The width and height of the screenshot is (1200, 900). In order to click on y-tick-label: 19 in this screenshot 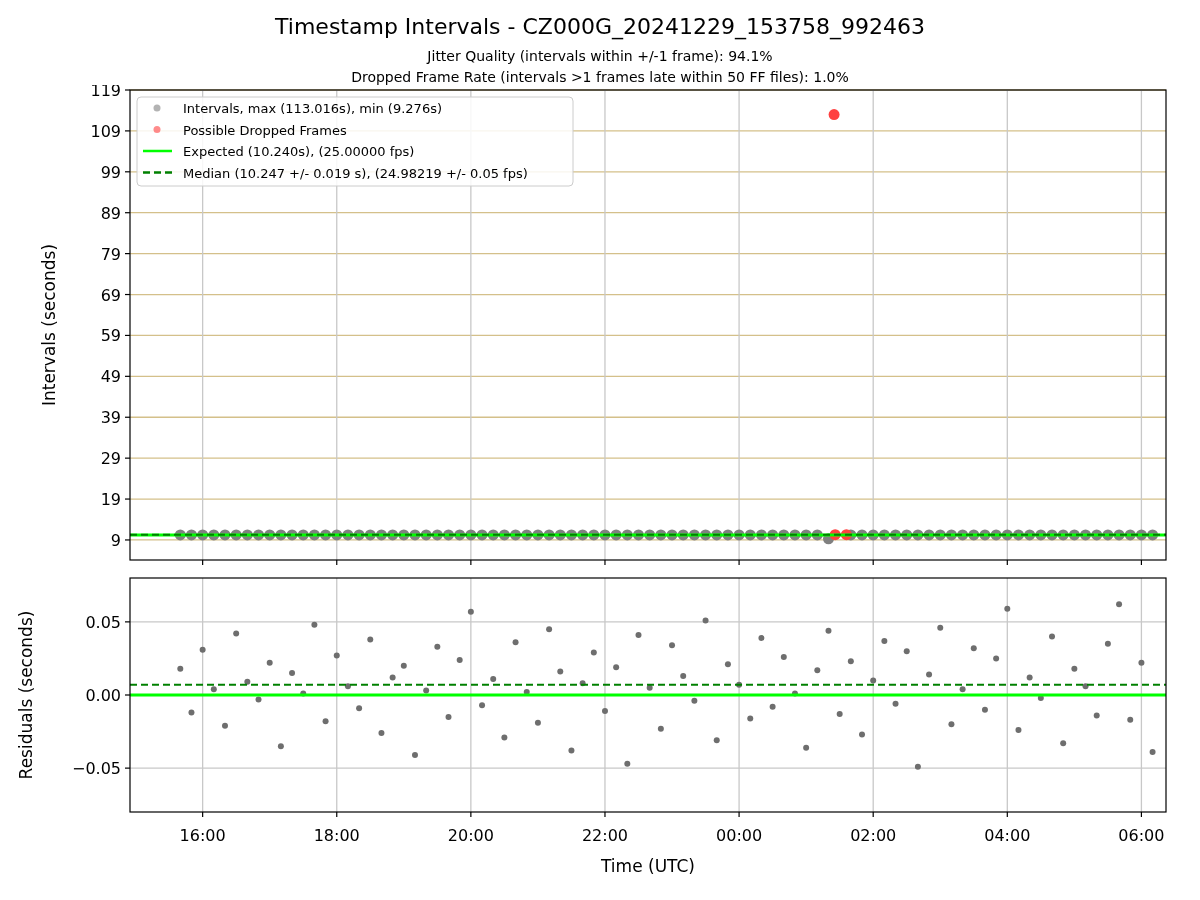, I will do `click(110, 500)`.